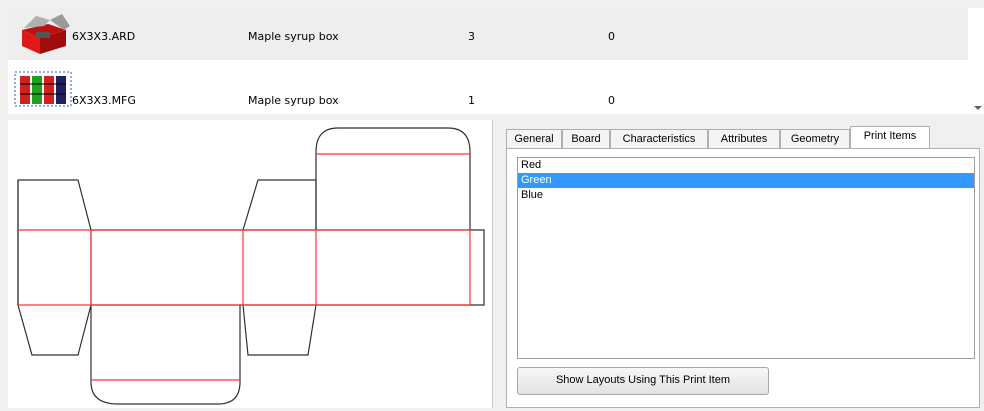 The image size is (984, 411). What do you see at coordinates (46, 34) in the screenshot?
I see `open-box-icon` at bounding box center [46, 34].